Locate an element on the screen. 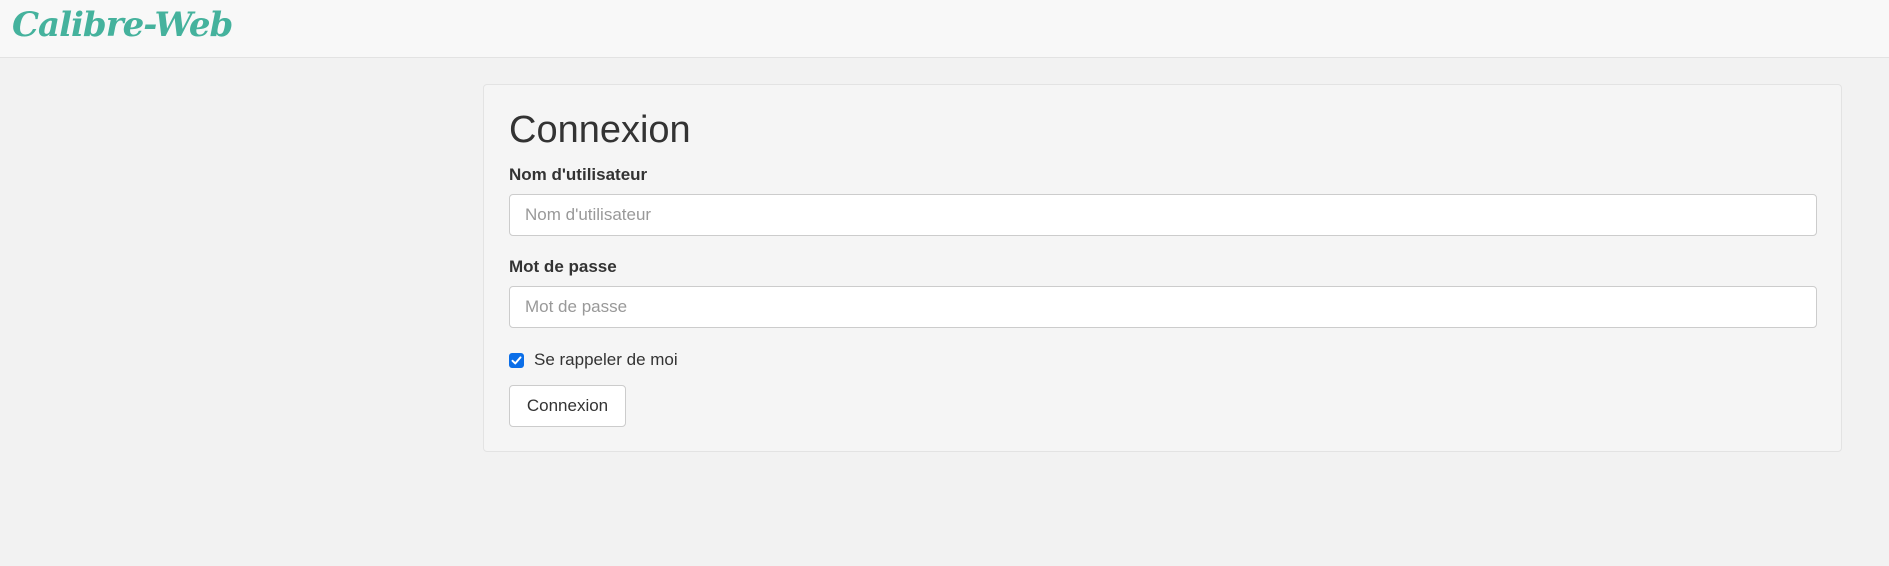 The height and width of the screenshot is (566, 1889). username-label: Nom d'utilisateur is located at coordinates (578, 174).